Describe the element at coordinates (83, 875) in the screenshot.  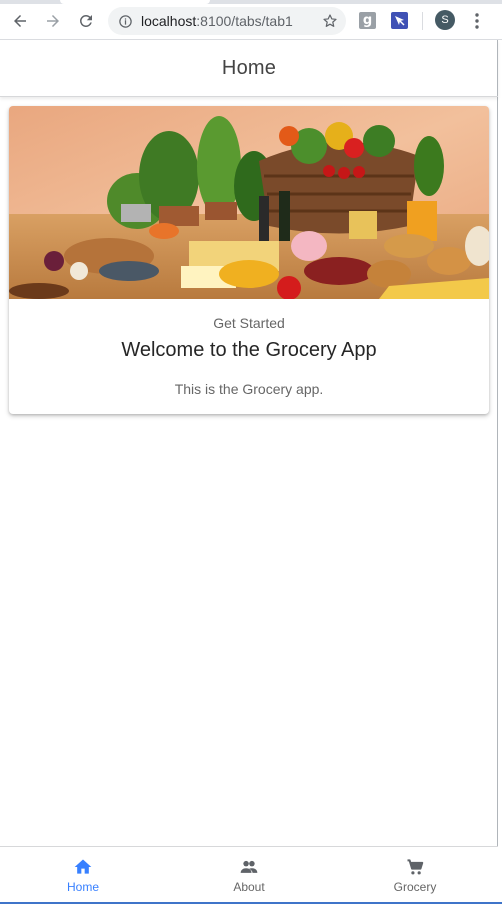
I see `tab-home: Home` at that location.